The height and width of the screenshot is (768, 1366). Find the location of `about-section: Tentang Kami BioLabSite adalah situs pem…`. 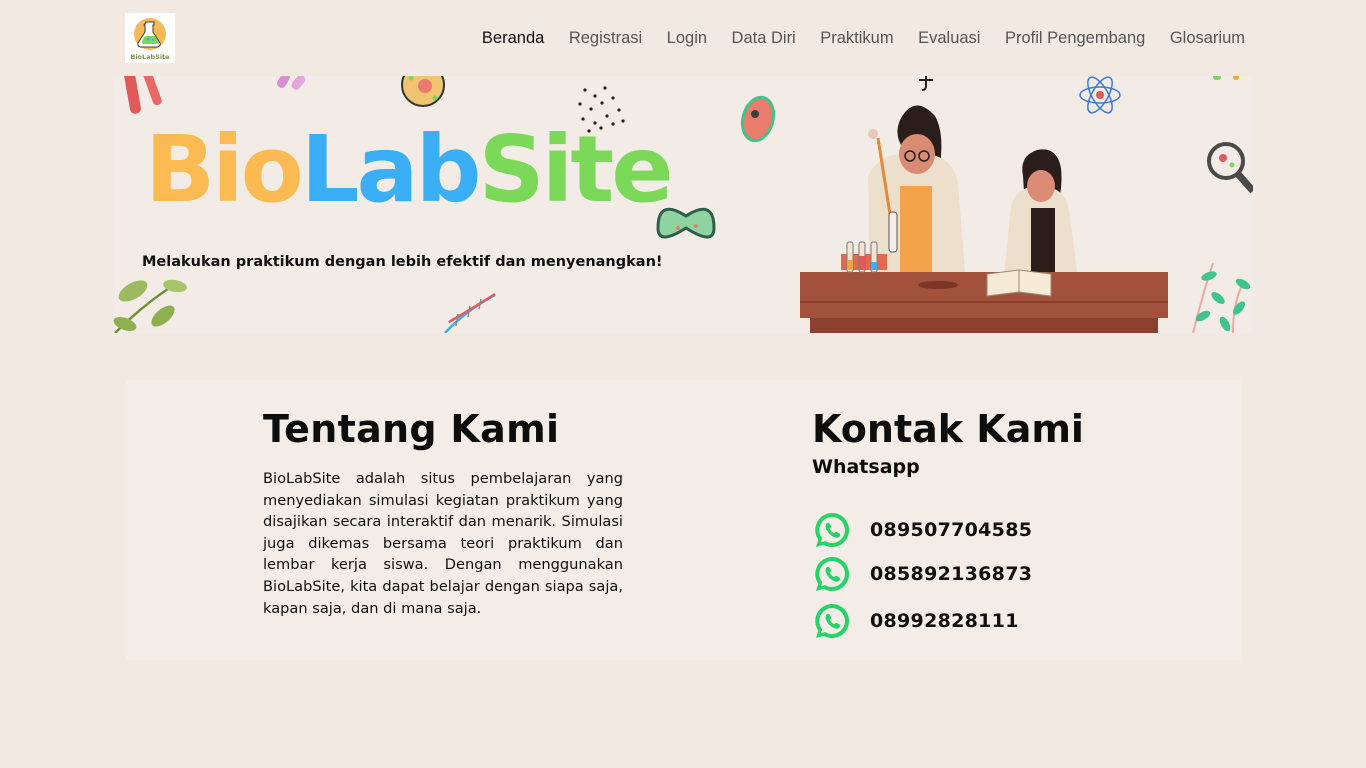

about-section: Tentang Kami BioLabSite adalah situs pem… is located at coordinates (443, 512).